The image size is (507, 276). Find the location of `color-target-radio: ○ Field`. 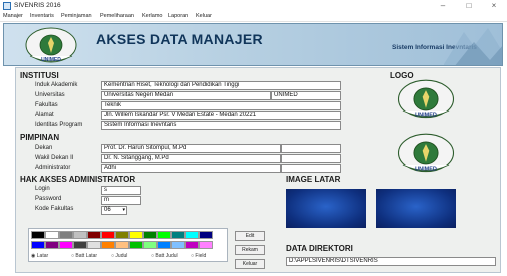

color-target-radio: ○ Field is located at coordinates (198, 256).